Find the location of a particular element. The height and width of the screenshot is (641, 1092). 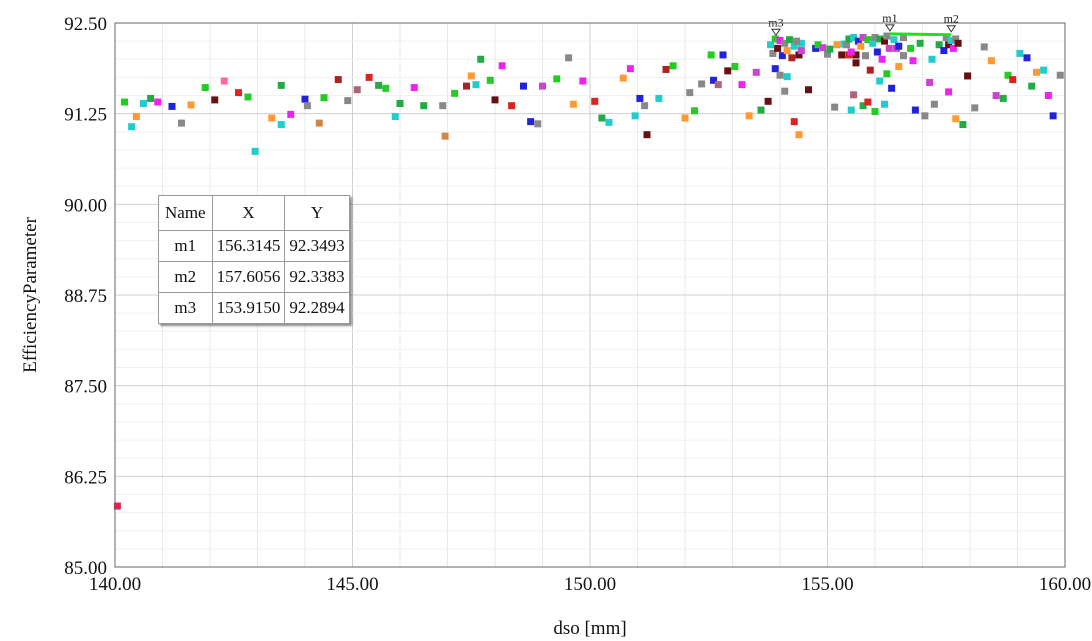

x-axis-title: dso [mm] is located at coordinates (589, 628).